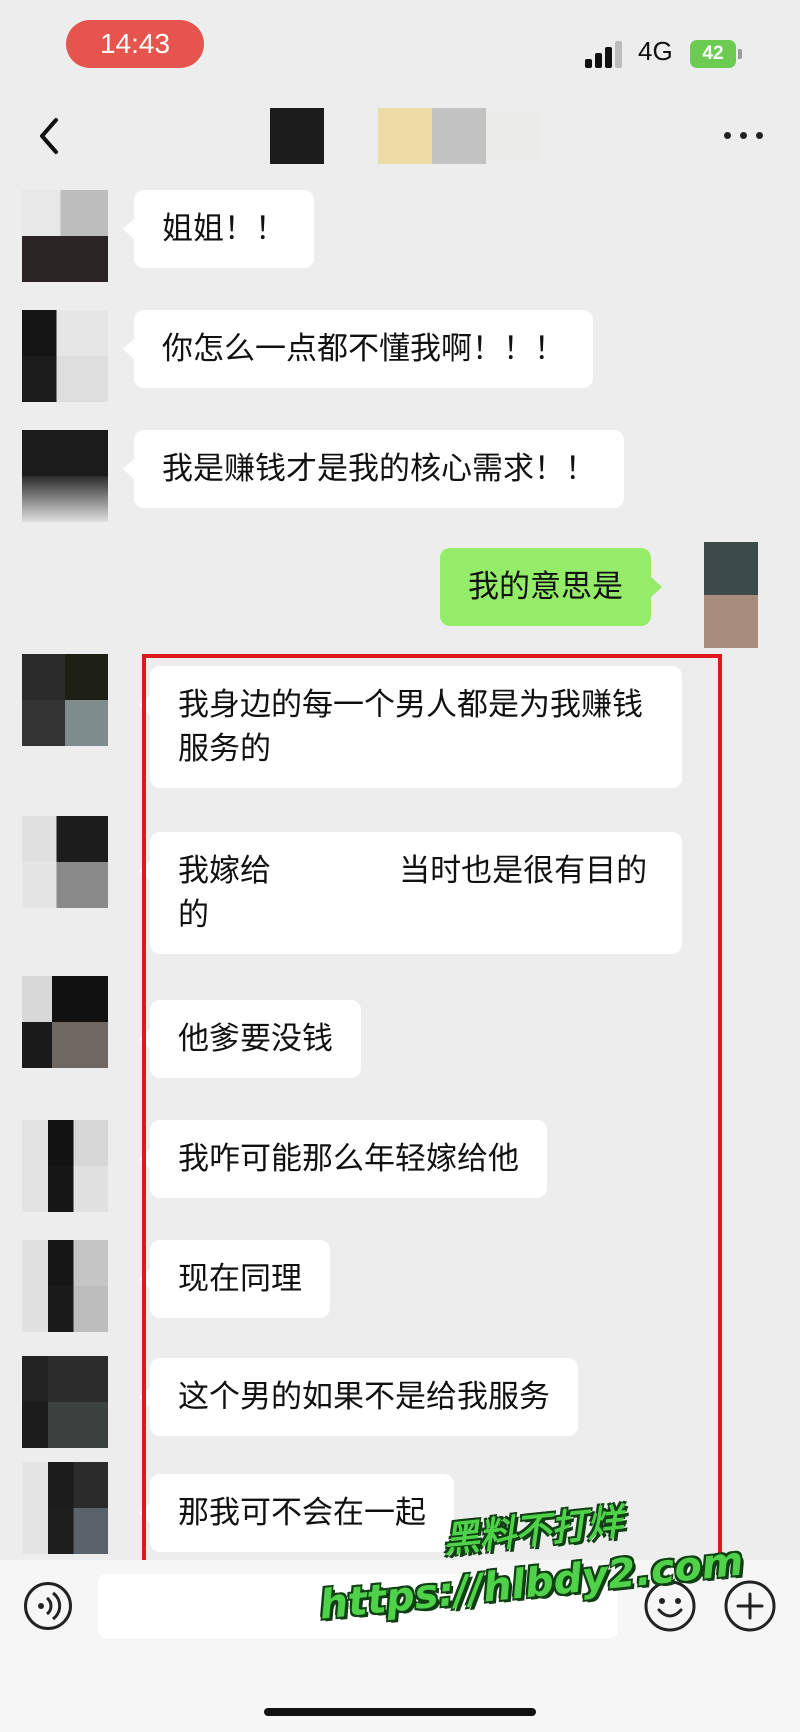 The width and height of the screenshot is (800, 1732). Describe the element at coordinates (731, 595) in the screenshot. I see `my-avatar` at that location.